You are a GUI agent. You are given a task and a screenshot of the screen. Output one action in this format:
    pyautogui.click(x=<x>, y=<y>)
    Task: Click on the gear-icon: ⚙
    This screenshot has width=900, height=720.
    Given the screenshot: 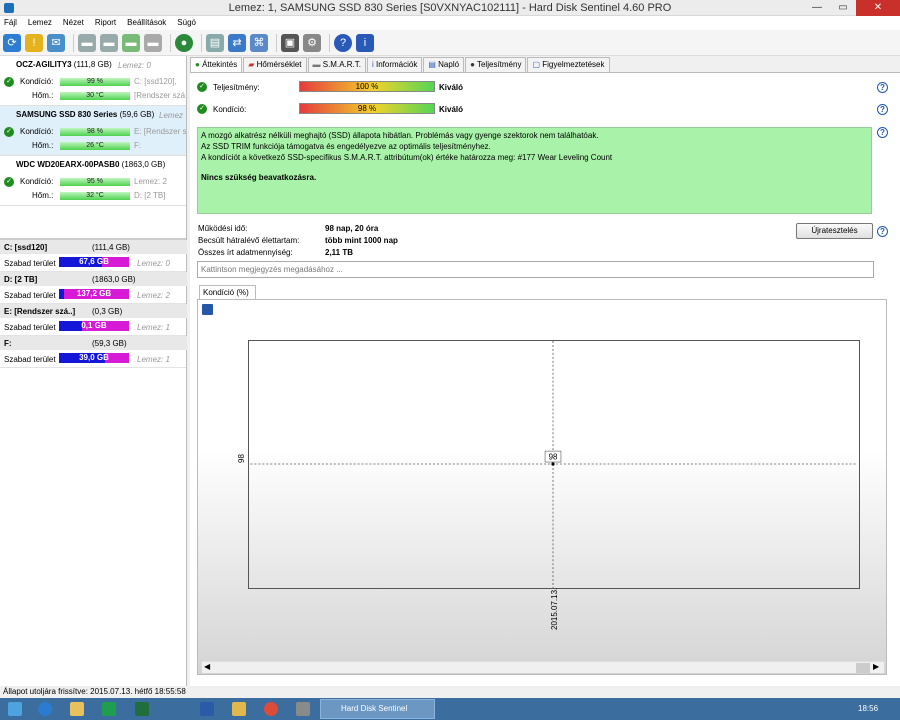 What is the action you would take?
    pyautogui.click(x=312, y=42)
    